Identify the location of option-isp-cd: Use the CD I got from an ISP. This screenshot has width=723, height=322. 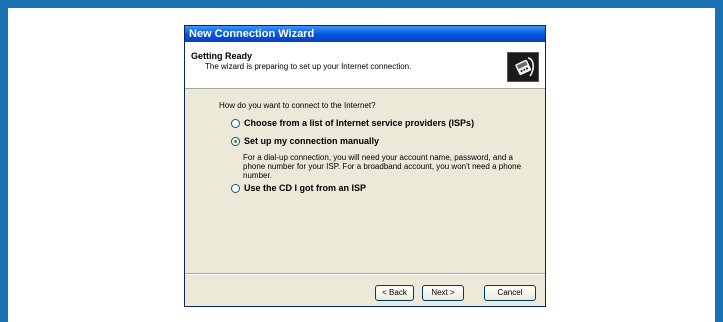
(298, 188).